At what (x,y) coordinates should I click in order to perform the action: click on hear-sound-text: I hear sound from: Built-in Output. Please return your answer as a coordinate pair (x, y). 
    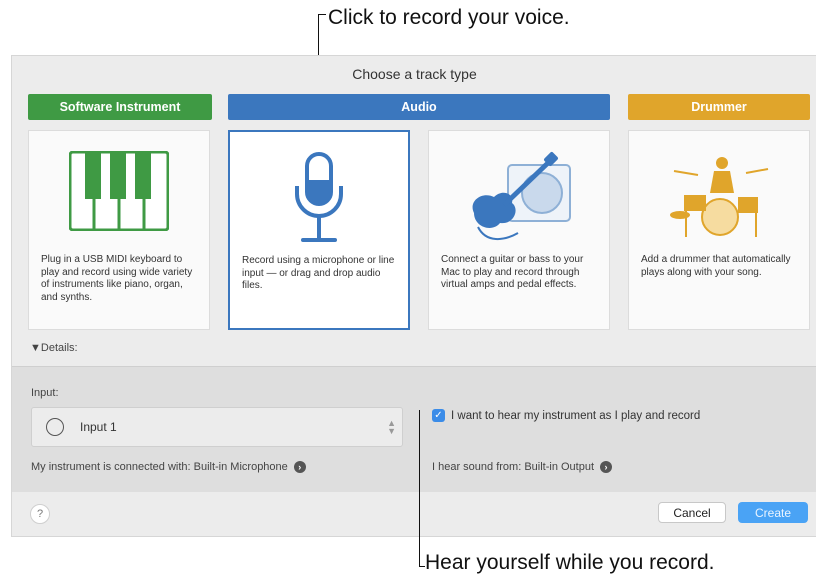
    Looking at the image, I should click on (513, 467).